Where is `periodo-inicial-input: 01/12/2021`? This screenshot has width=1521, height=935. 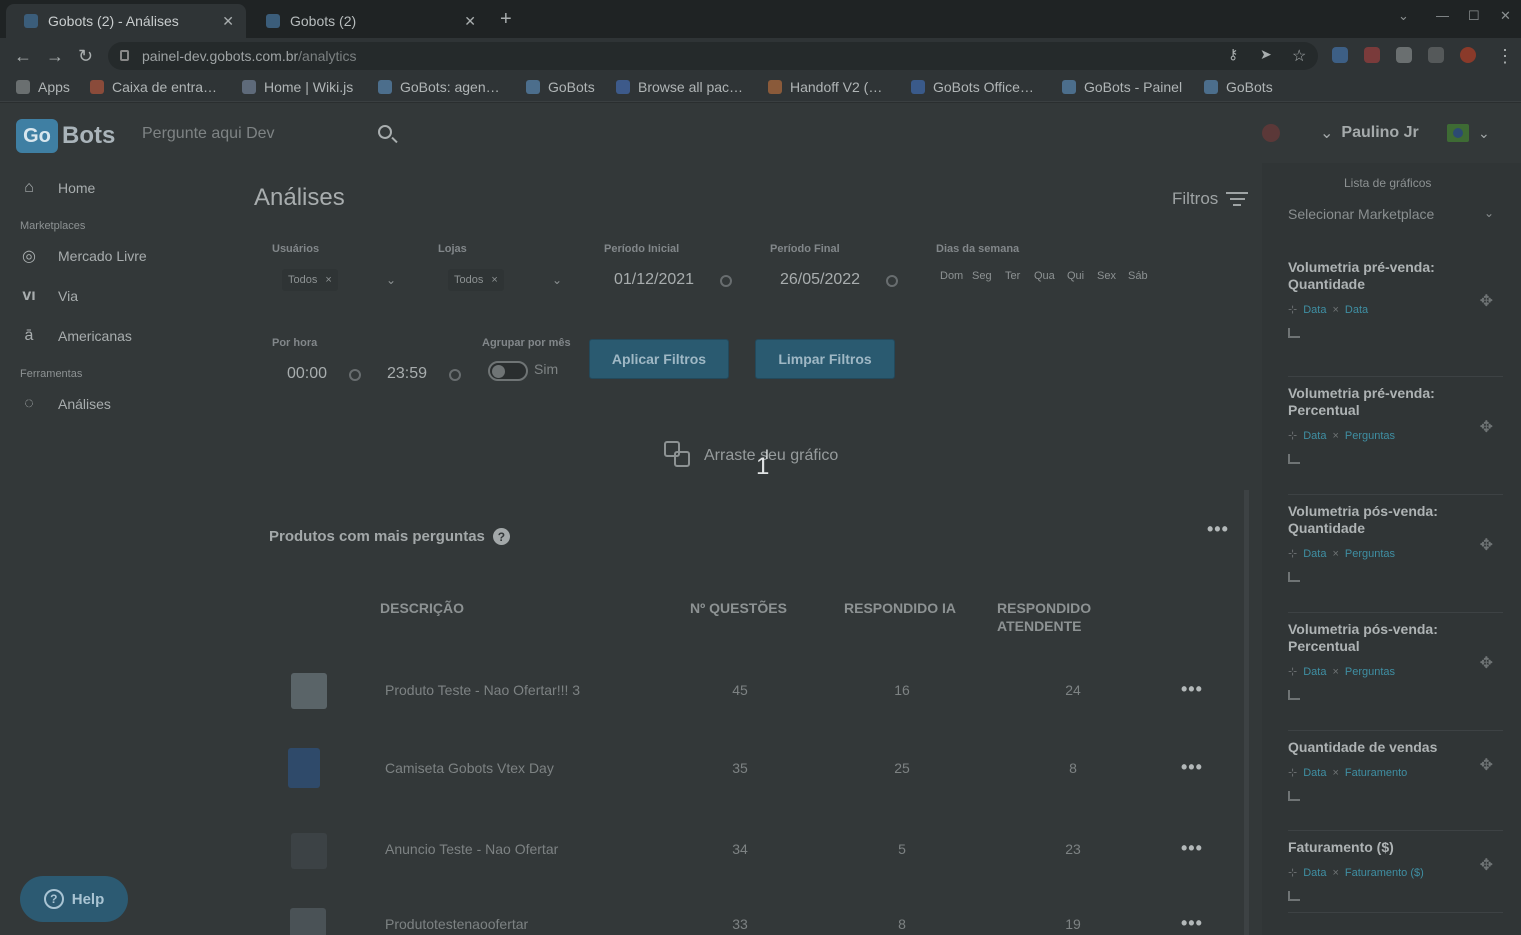 periodo-inicial-input: 01/12/2021 is located at coordinates (654, 280).